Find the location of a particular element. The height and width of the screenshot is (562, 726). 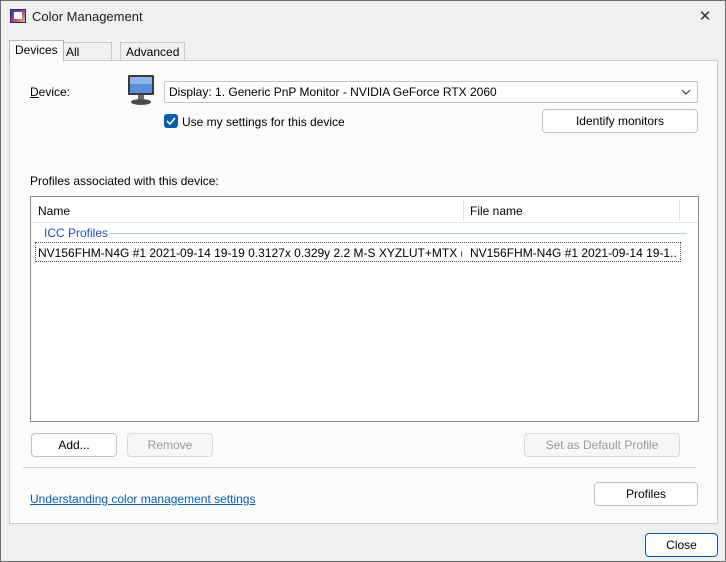

checkmark-icon is located at coordinates (171, 121).